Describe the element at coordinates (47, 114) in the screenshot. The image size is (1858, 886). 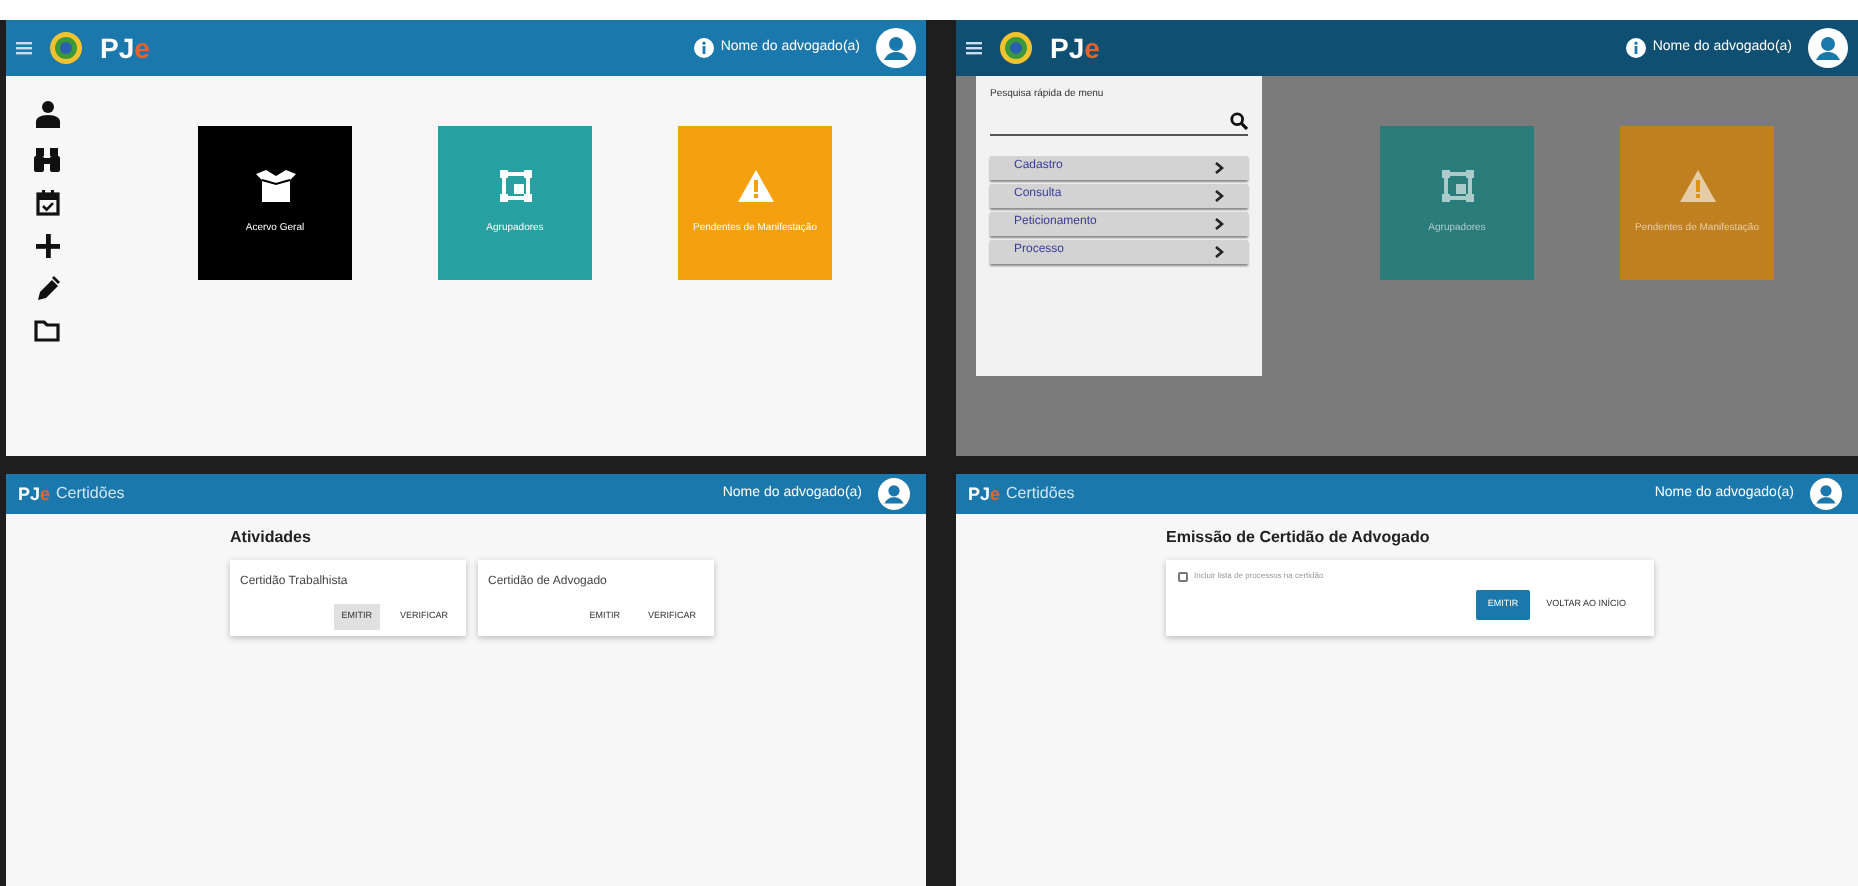
I see `person-icon` at that location.